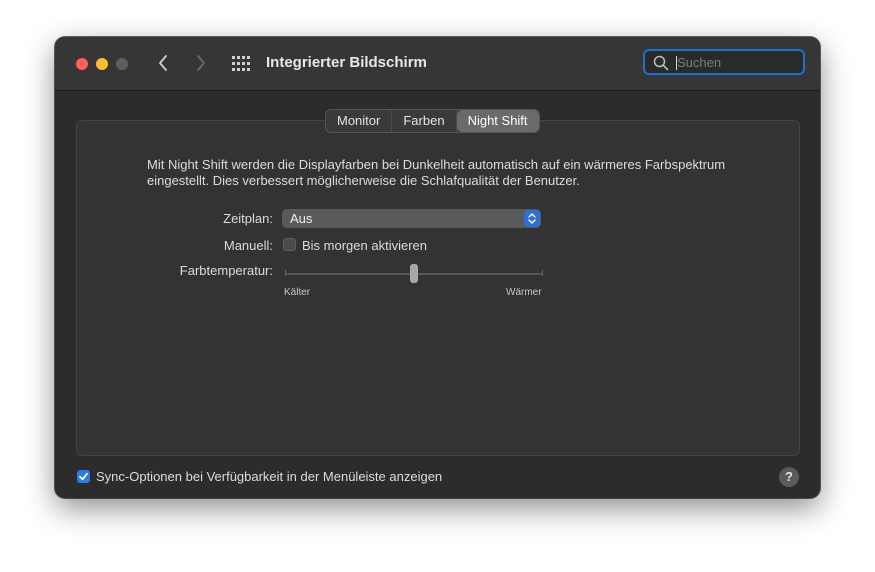 The height and width of the screenshot is (572, 875). What do you see at coordinates (661, 63) in the screenshot?
I see `magnifier-icon` at bounding box center [661, 63].